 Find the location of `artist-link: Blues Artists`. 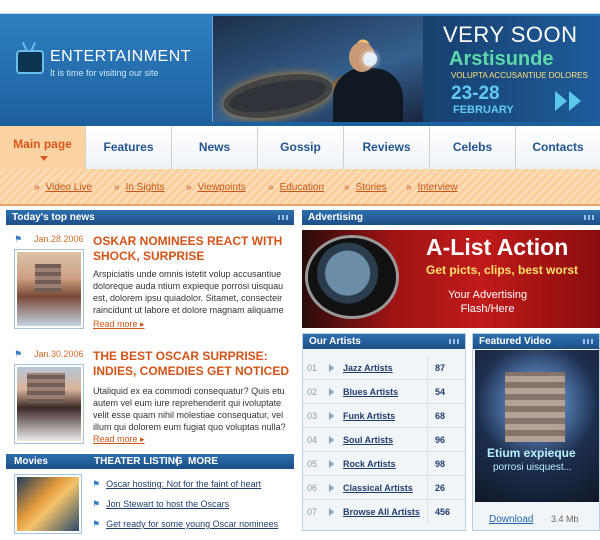

artist-link: Blues Artists is located at coordinates (370, 392).